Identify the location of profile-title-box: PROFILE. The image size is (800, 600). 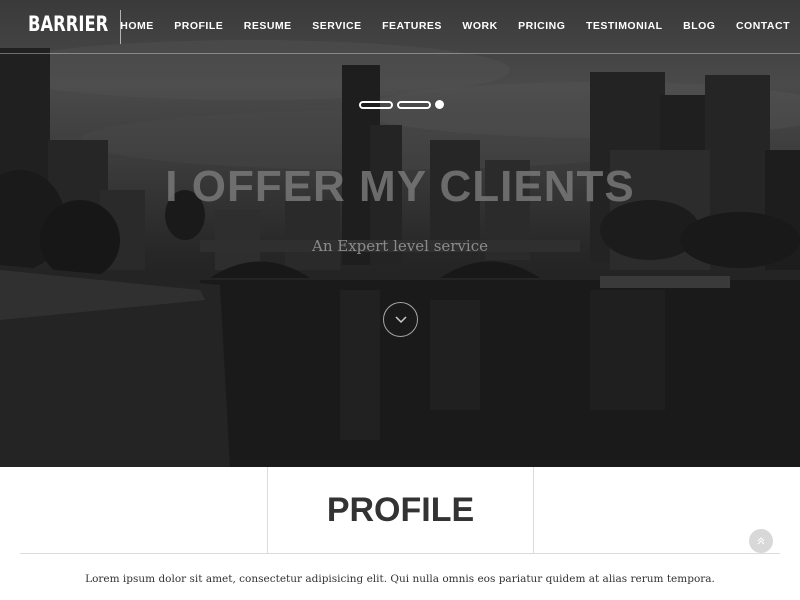
(400, 510).